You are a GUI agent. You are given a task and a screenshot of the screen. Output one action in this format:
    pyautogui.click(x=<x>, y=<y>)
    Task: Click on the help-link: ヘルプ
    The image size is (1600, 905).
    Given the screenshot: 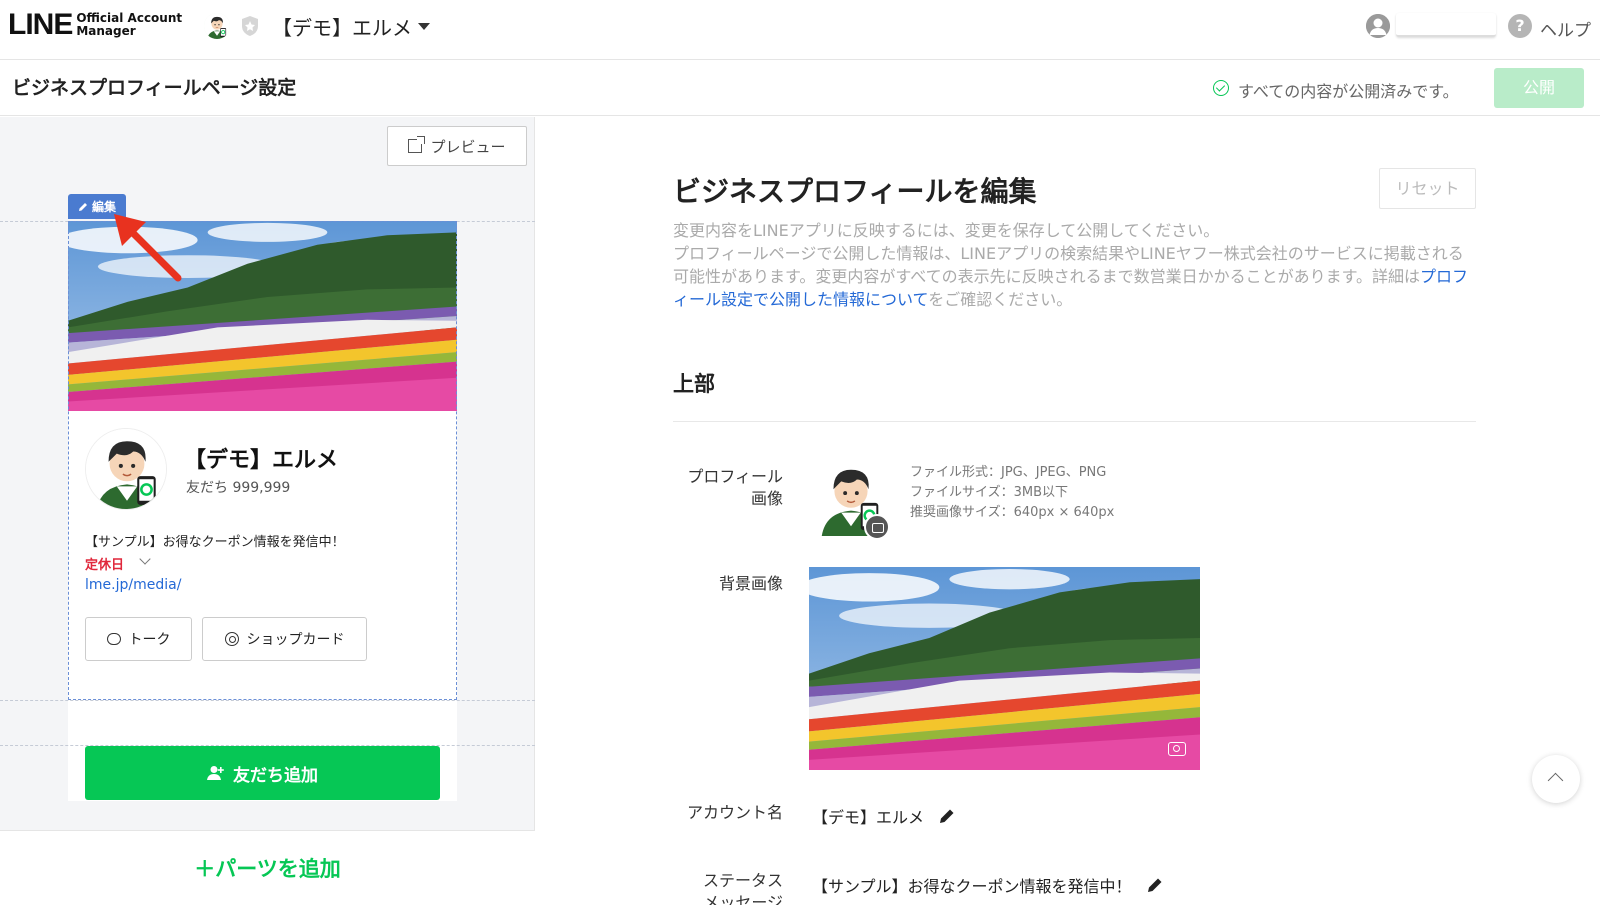 What is the action you would take?
    pyautogui.click(x=1565, y=28)
    